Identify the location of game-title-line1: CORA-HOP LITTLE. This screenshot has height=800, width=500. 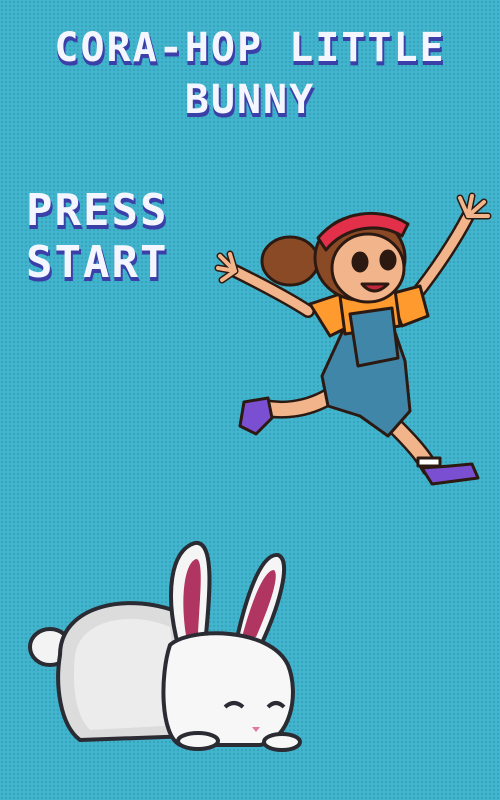
(250, 48).